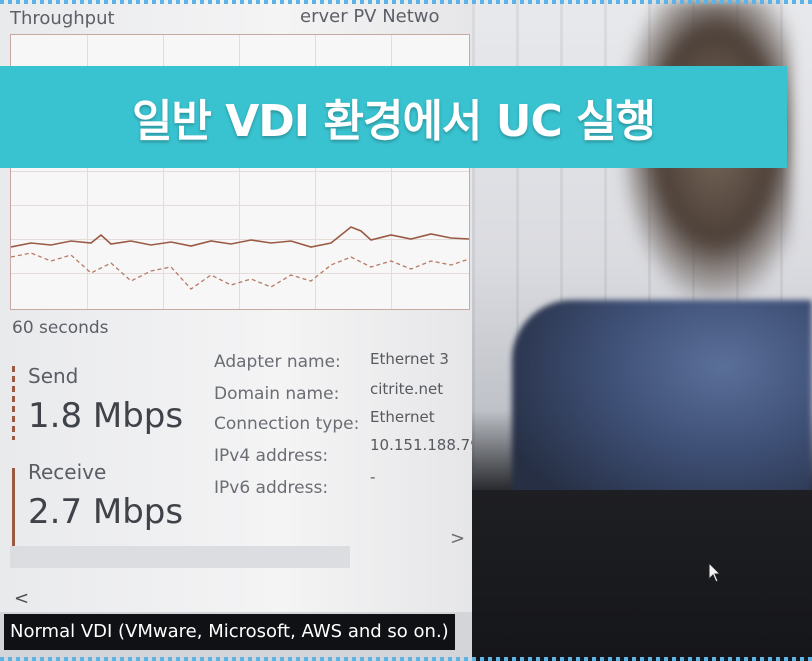  What do you see at coordinates (409, 359) in the screenshot?
I see `adapter-name-value: Ethernet 3` at bounding box center [409, 359].